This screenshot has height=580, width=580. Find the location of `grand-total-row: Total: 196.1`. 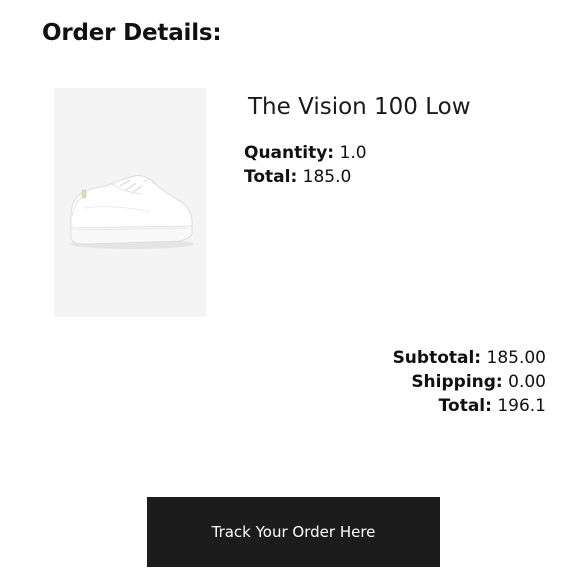

grand-total-row: Total: 196.1 is located at coordinates (469, 406).